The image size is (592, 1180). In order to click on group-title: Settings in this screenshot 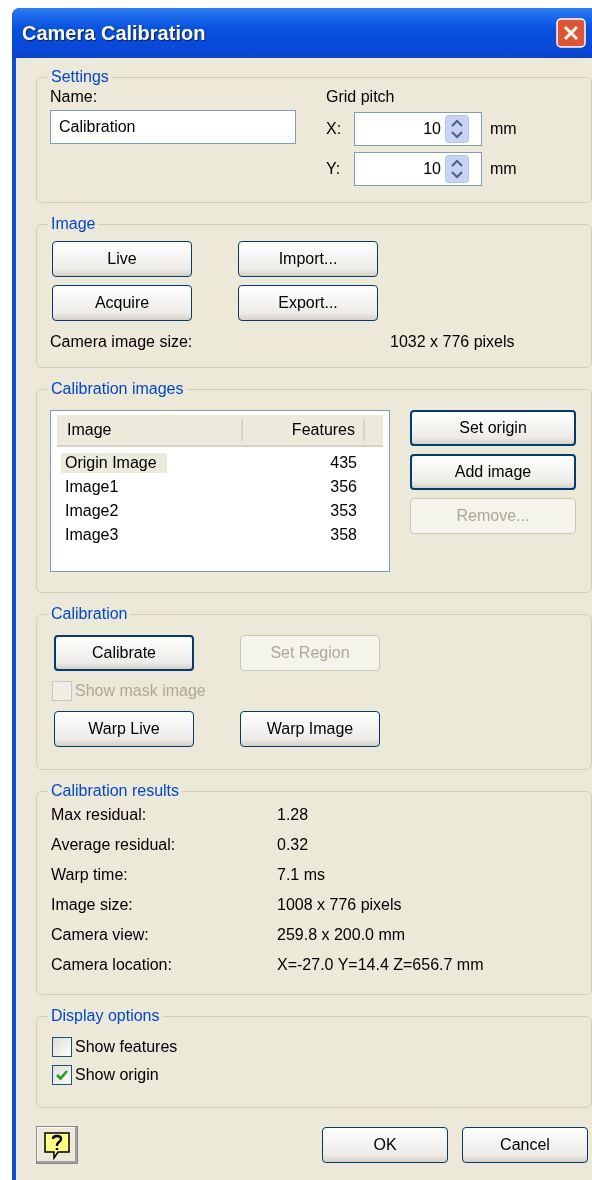, I will do `click(80, 77)`.